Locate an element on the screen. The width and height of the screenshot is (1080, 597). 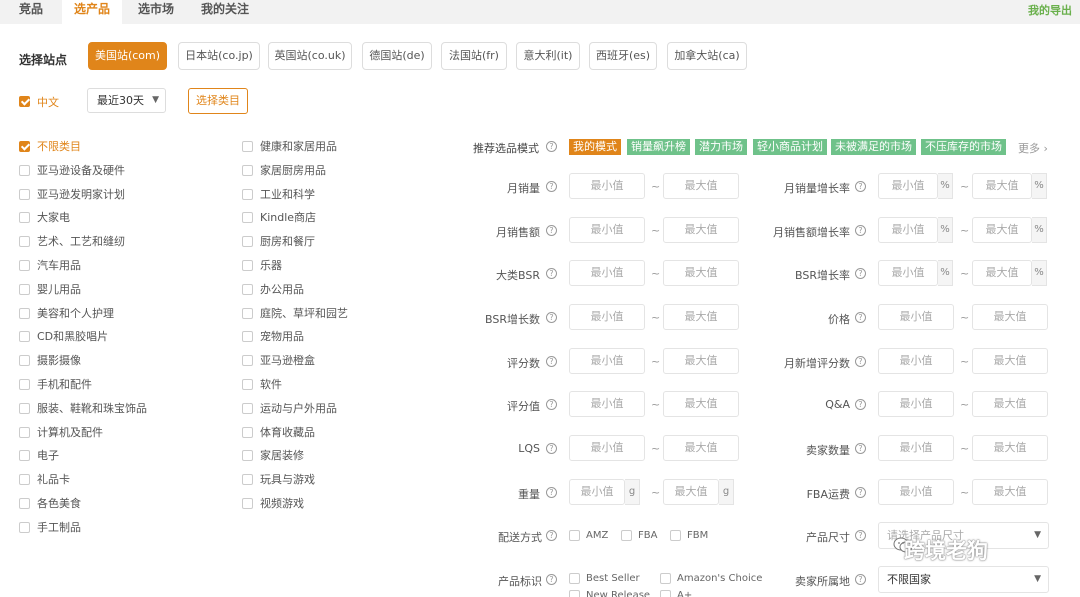
mode-tag-potential-market: 潜力市场 is located at coordinates (721, 147).